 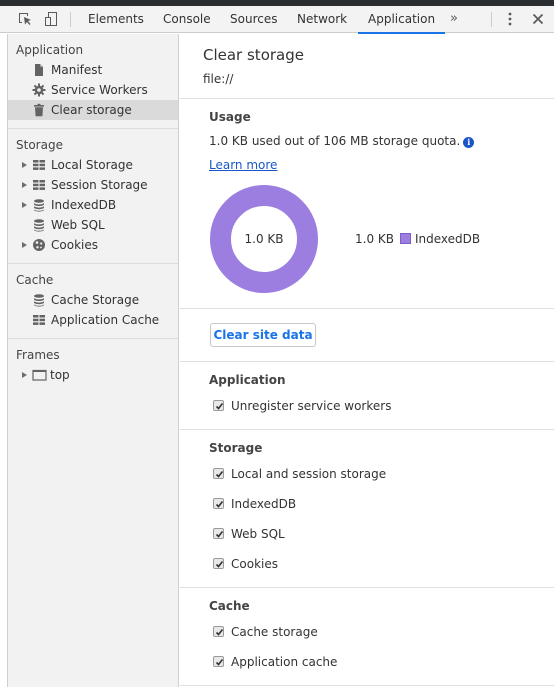 What do you see at coordinates (243, 165) in the screenshot?
I see `learn-more-link: Learn more` at bounding box center [243, 165].